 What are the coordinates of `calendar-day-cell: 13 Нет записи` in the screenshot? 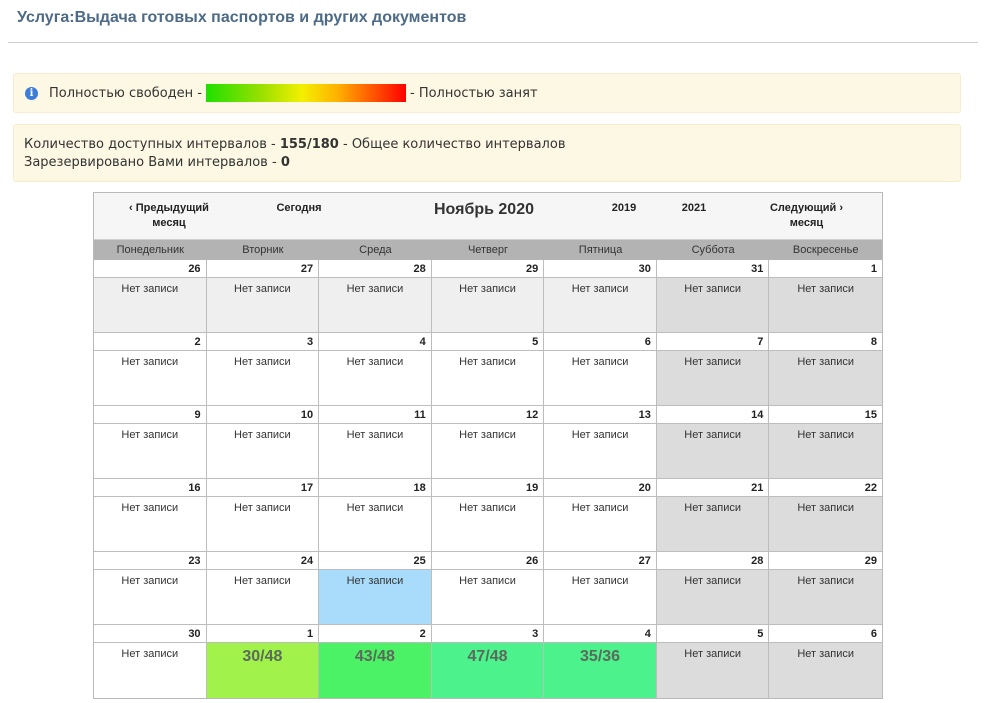 It's located at (600, 442).